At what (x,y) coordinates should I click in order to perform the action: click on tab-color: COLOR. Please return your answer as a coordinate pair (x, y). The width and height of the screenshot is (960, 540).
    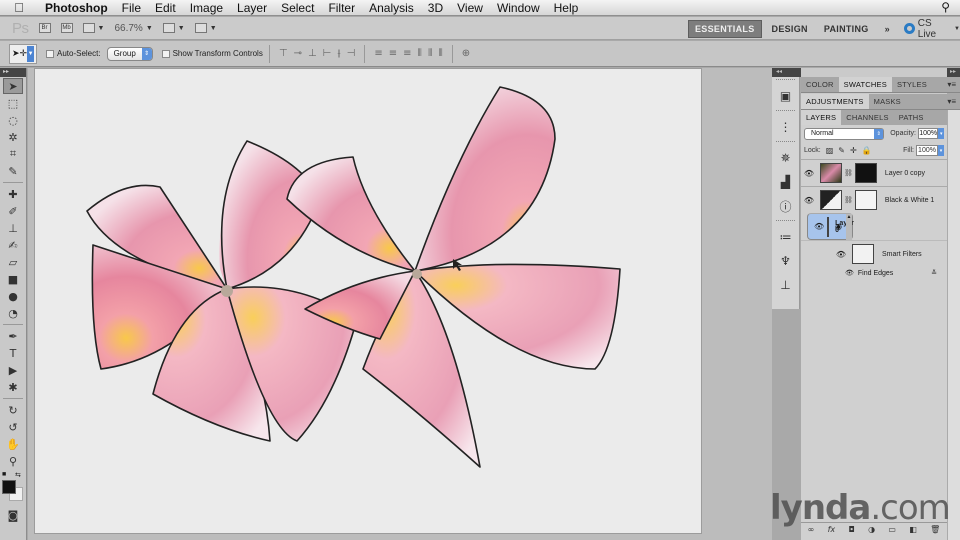
    Looking at the image, I should click on (820, 84).